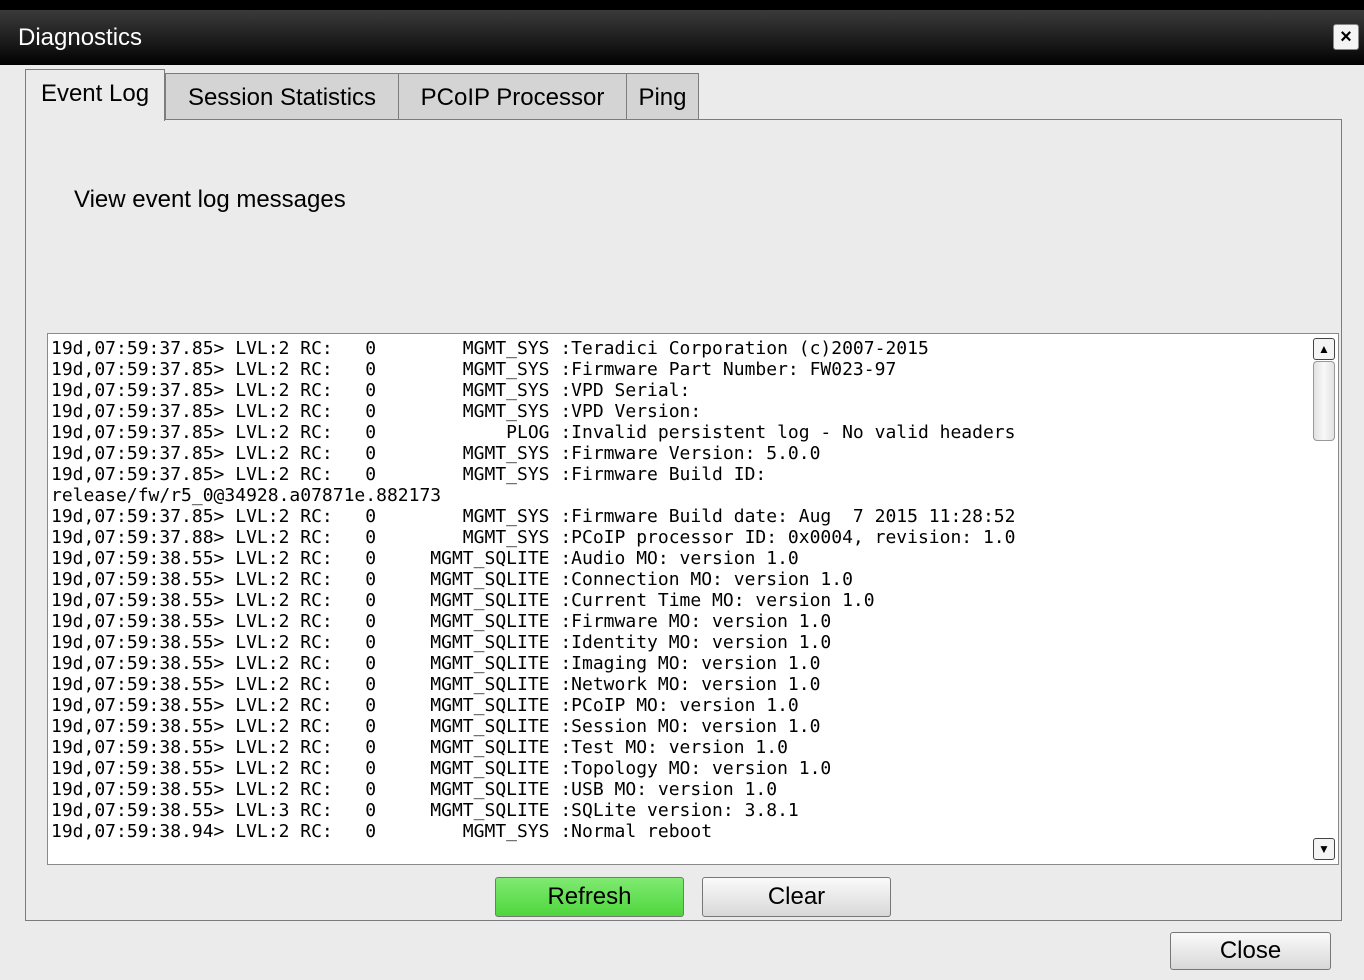  What do you see at coordinates (1346, 37) in the screenshot?
I see `close-icon: ×` at bounding box center [1346, 37].